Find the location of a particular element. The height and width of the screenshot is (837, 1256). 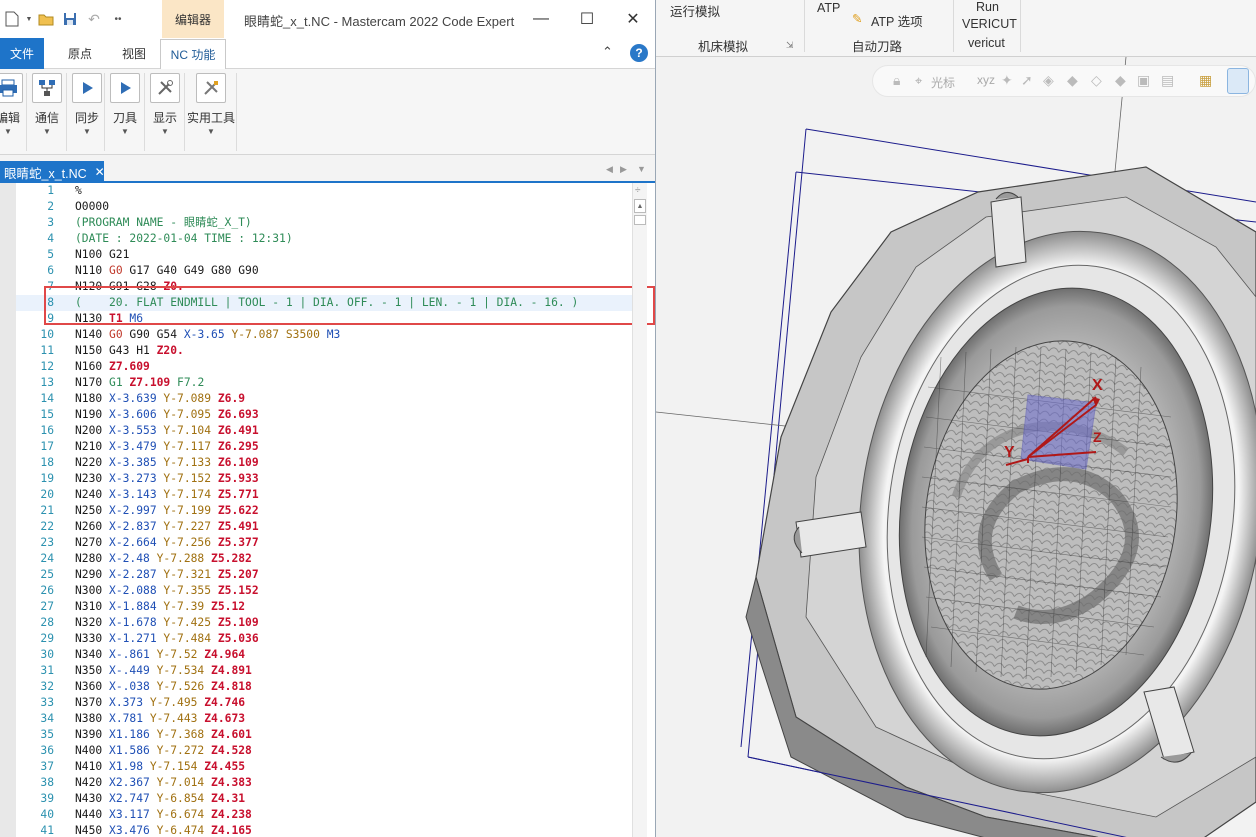

code-line: 15 N190 X-3.606 Y-7.095 Z6.693 is located at coordinates (324, 415).